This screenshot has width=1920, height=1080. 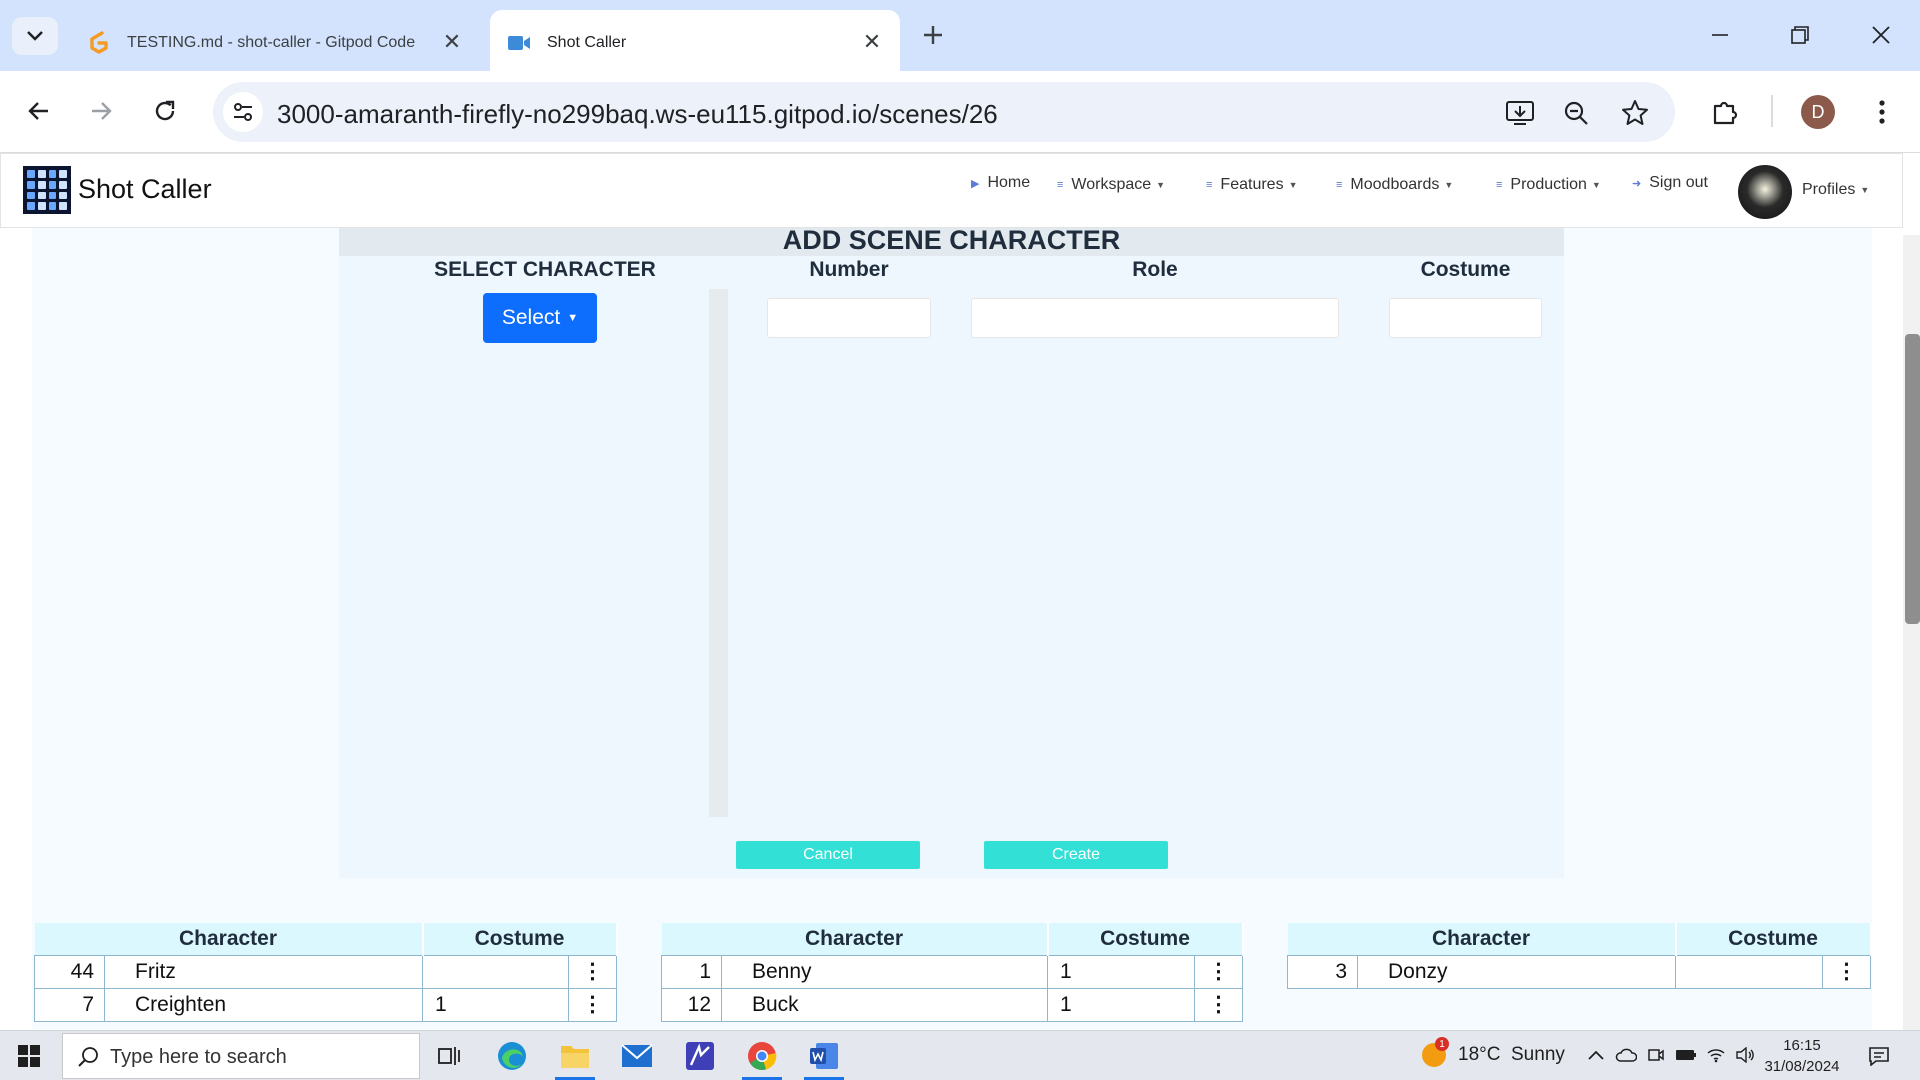 I want to click on taskbar-search-box: Type here to search, so click(x=241, y=1056).